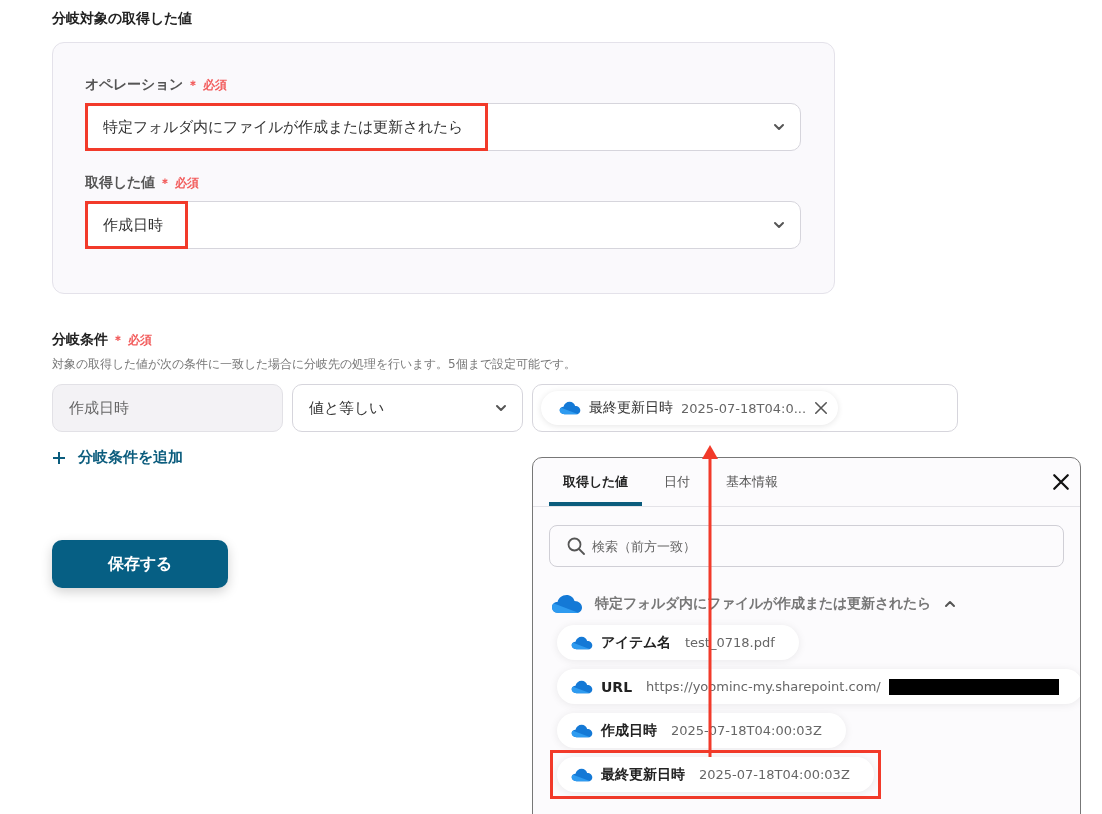 The height and width of the screenshot is (814, 1102). Describe the element at coordinates (631, 408) in the screenshot. I see `chip-name: 最終更新日時` at that location.